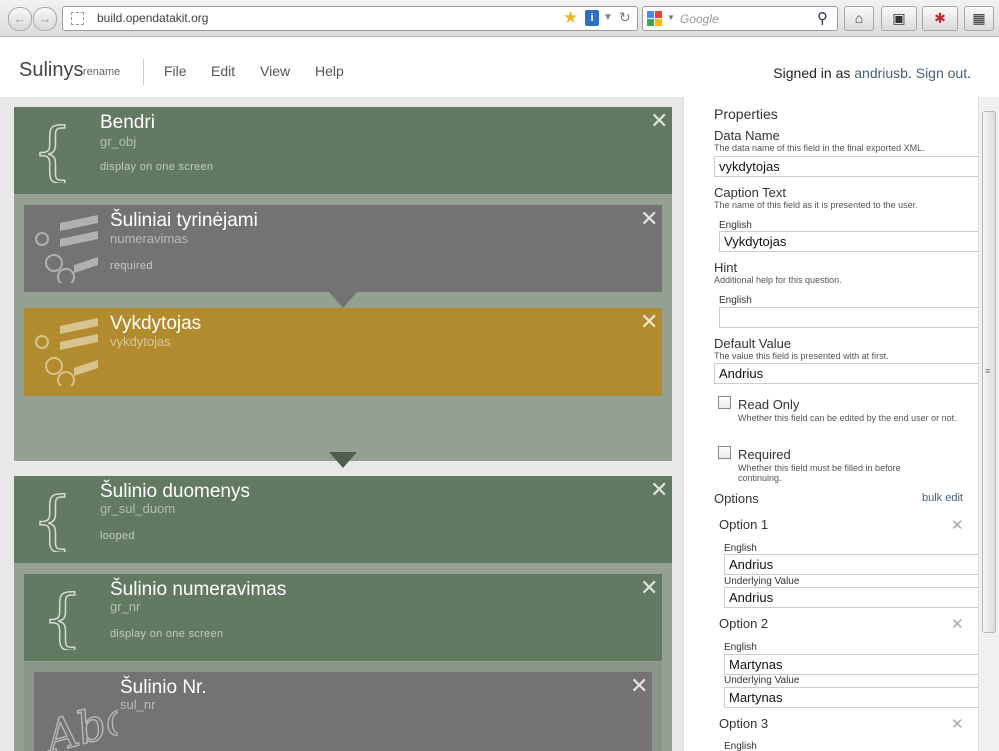 The image size is (999, 751). I want to click on required-label: Required, so click(764, 454).